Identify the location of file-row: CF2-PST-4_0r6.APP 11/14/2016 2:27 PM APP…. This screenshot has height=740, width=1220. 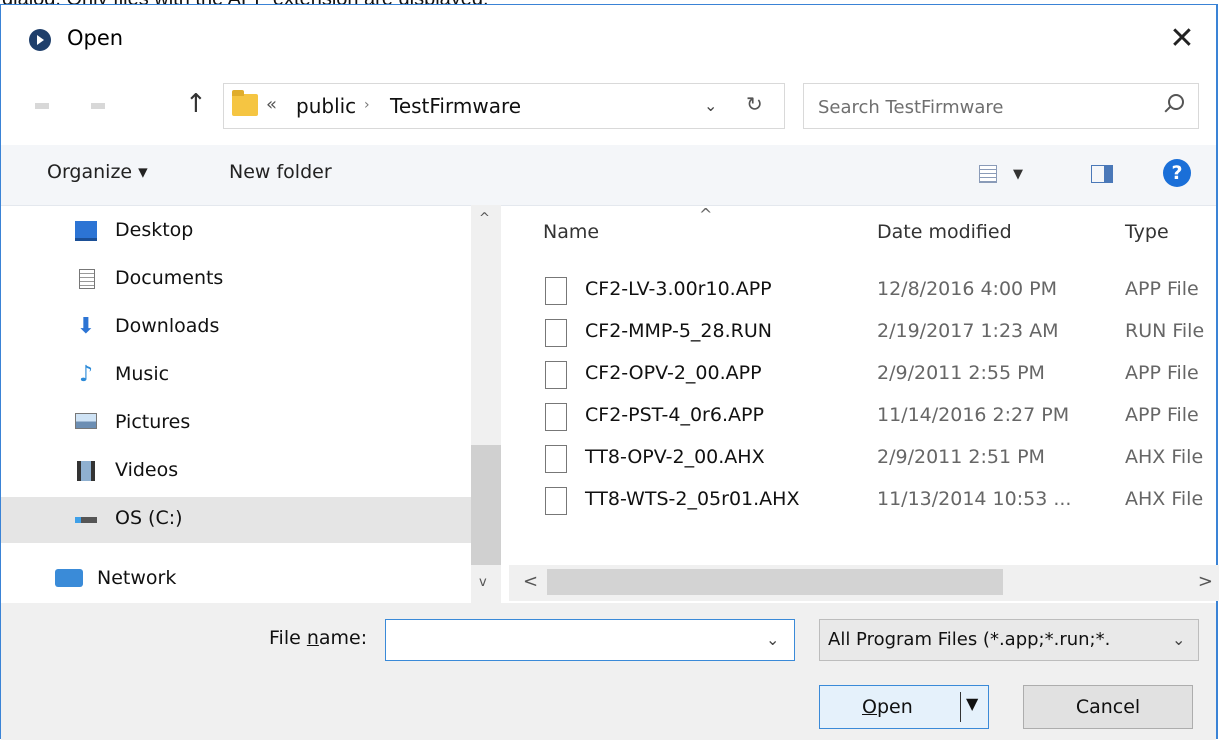
(859, 418).